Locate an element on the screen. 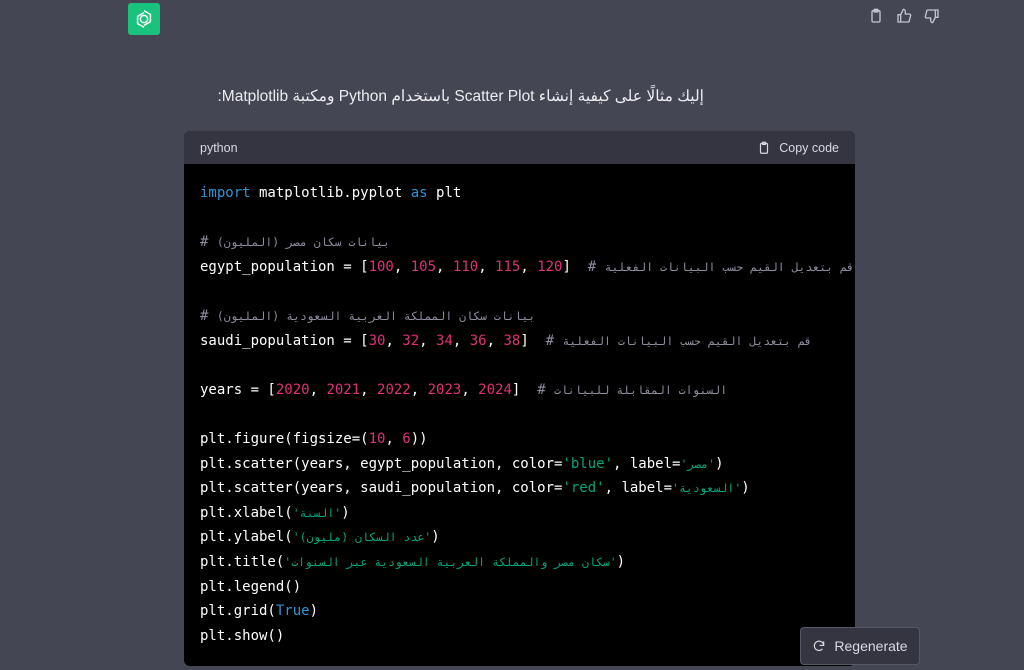 The height and width of the screenshot is (670, 1024). copy-code-button: Copy code is located at coordinates (798, 148).